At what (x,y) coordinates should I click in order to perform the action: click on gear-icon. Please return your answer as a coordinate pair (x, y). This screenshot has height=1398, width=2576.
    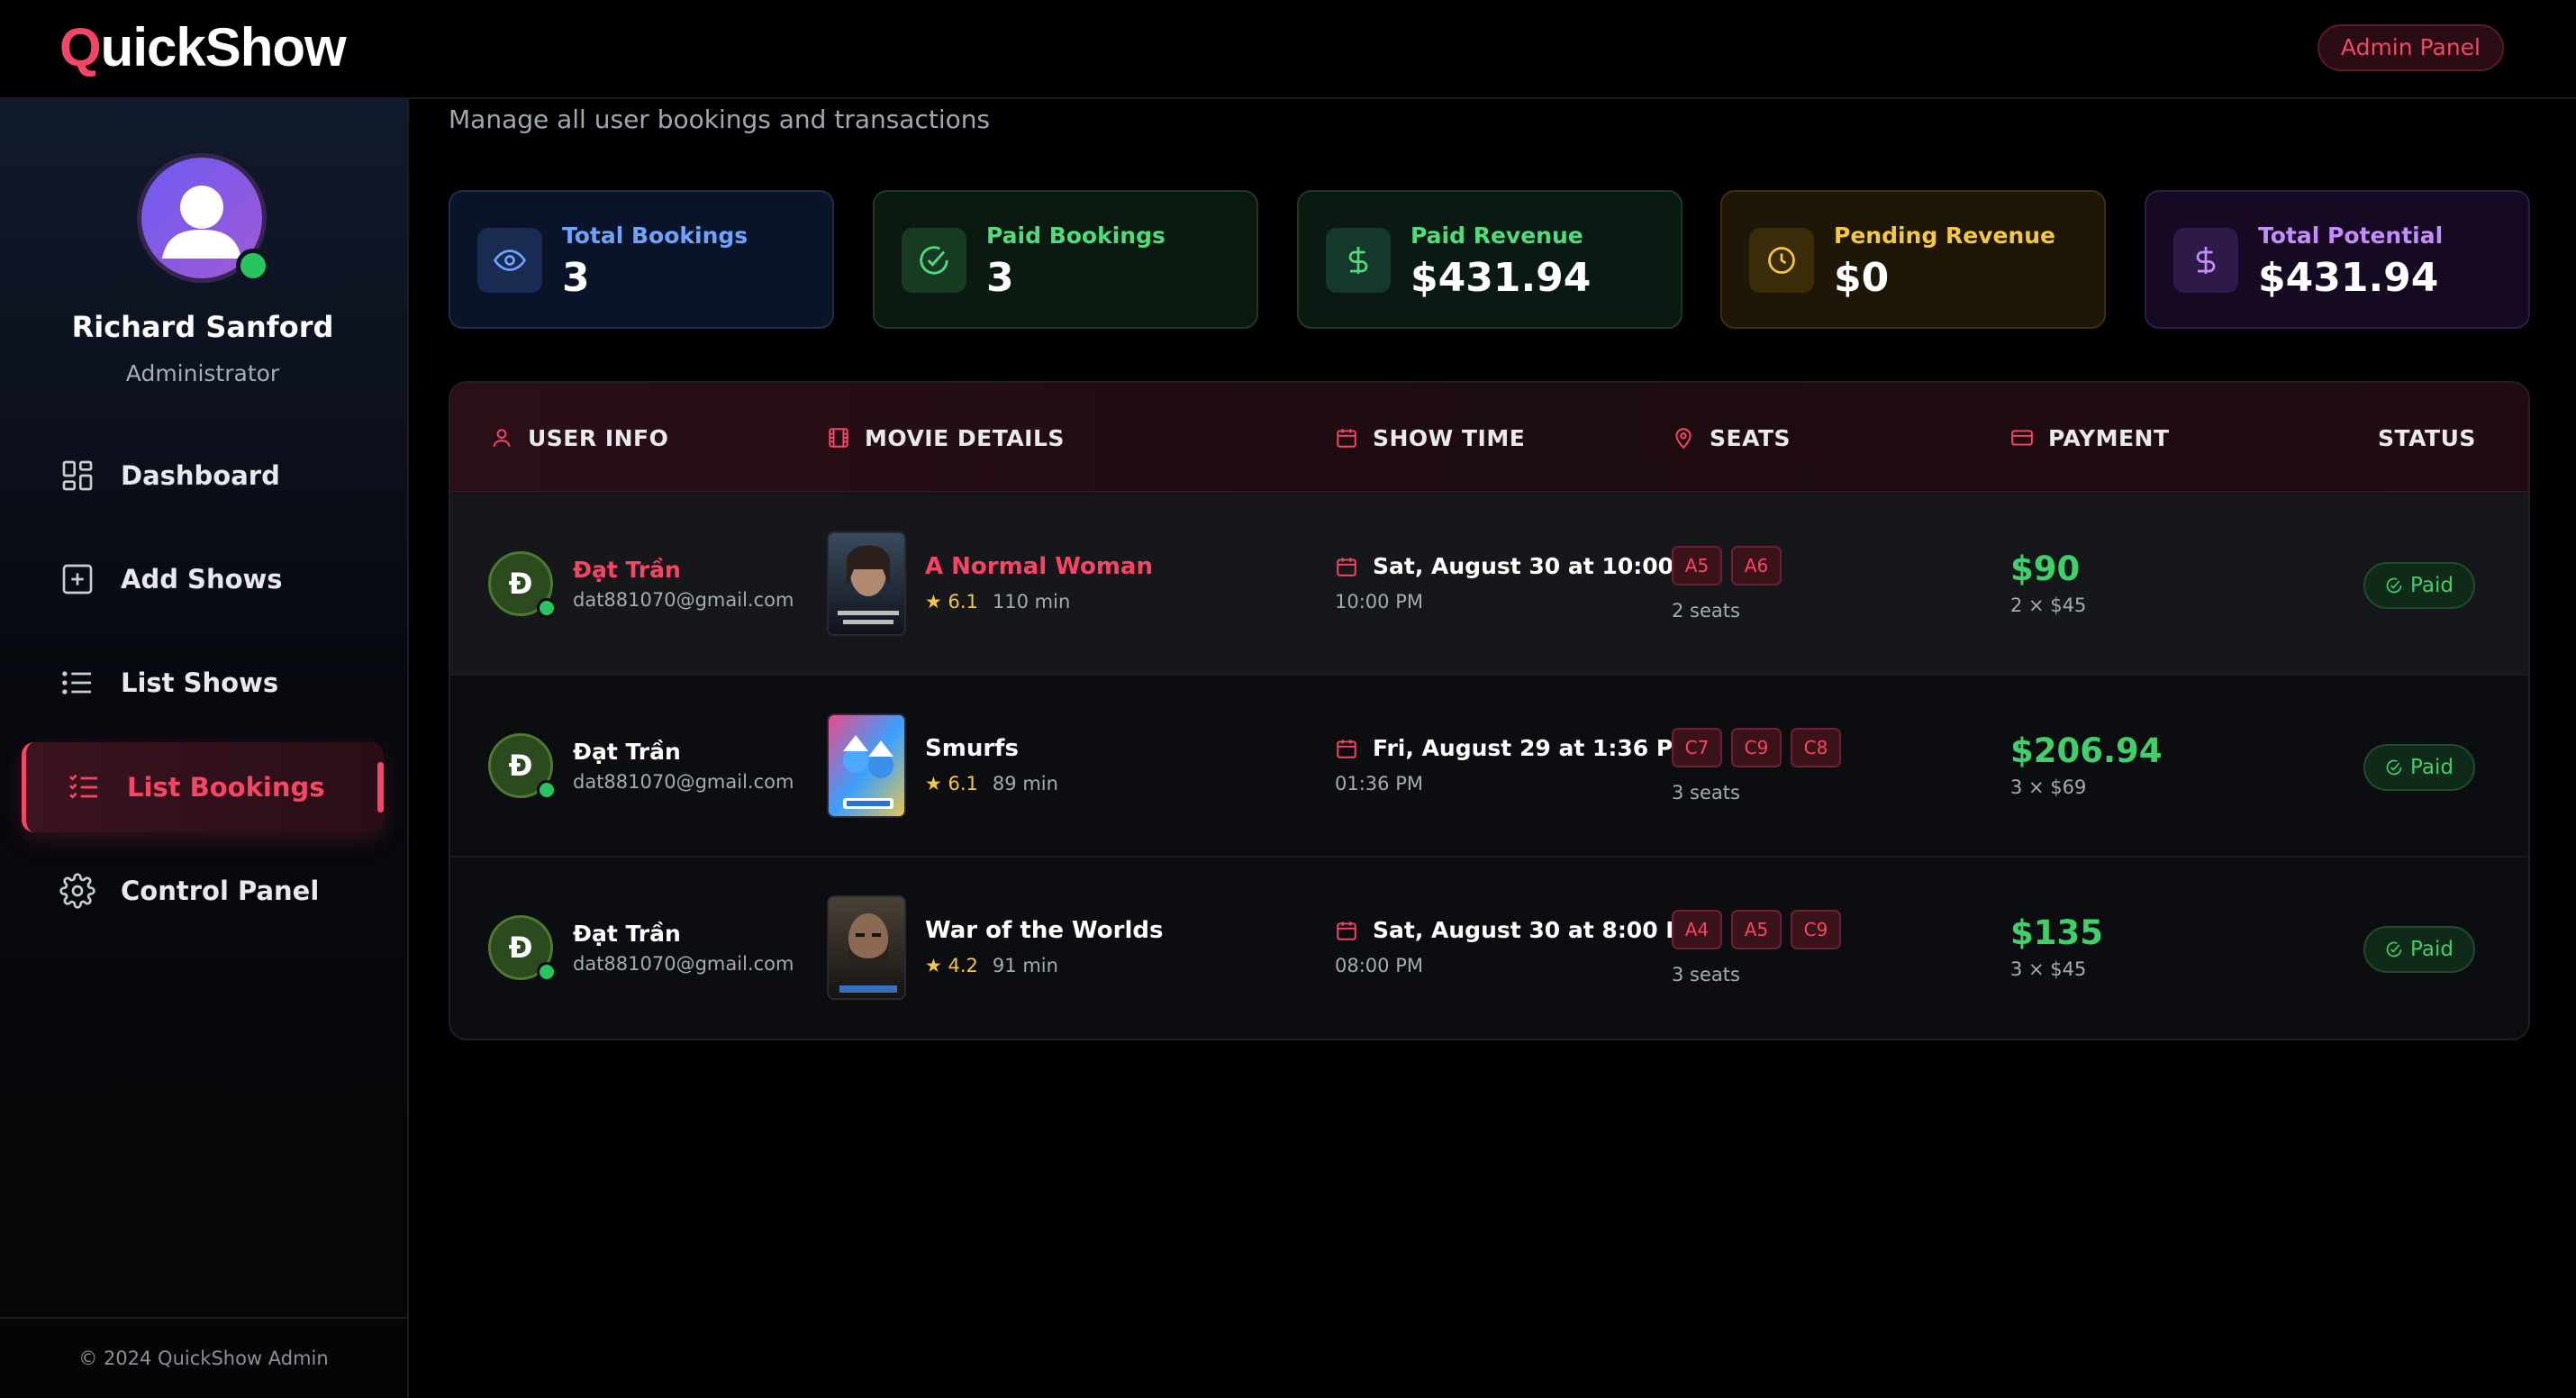
    Looking at the image, I should click on (77, 891).